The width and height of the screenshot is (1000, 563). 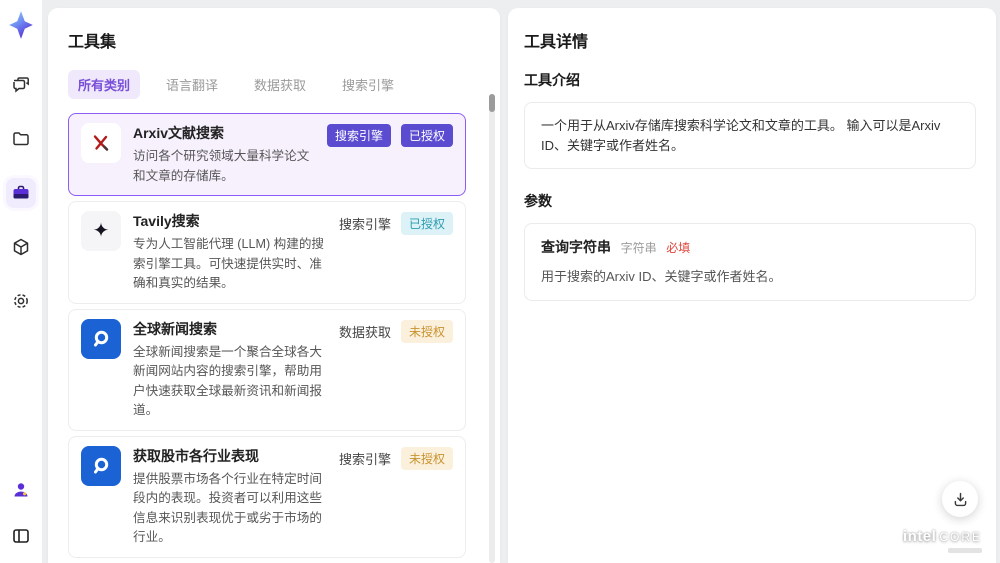 What do you see at coordinates (750, 262) in the screenshot?
I see `param-box: 查询字符串 字符串 必填 用于搜索的Arxiv ID、关键字或作者姓名。` at bounding box center [750, 262].